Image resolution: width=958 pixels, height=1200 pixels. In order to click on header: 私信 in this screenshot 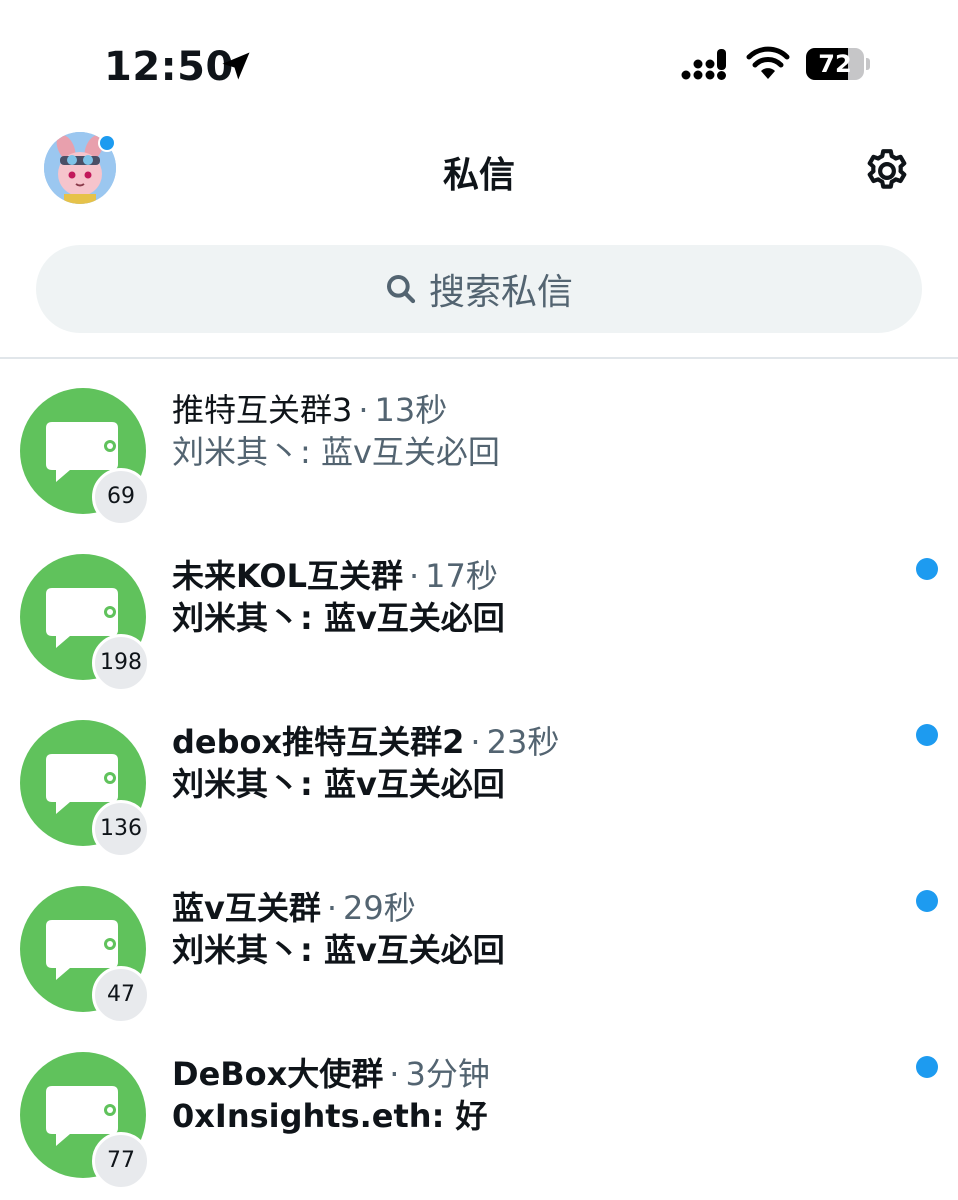, I will do `click(479, 170)`.